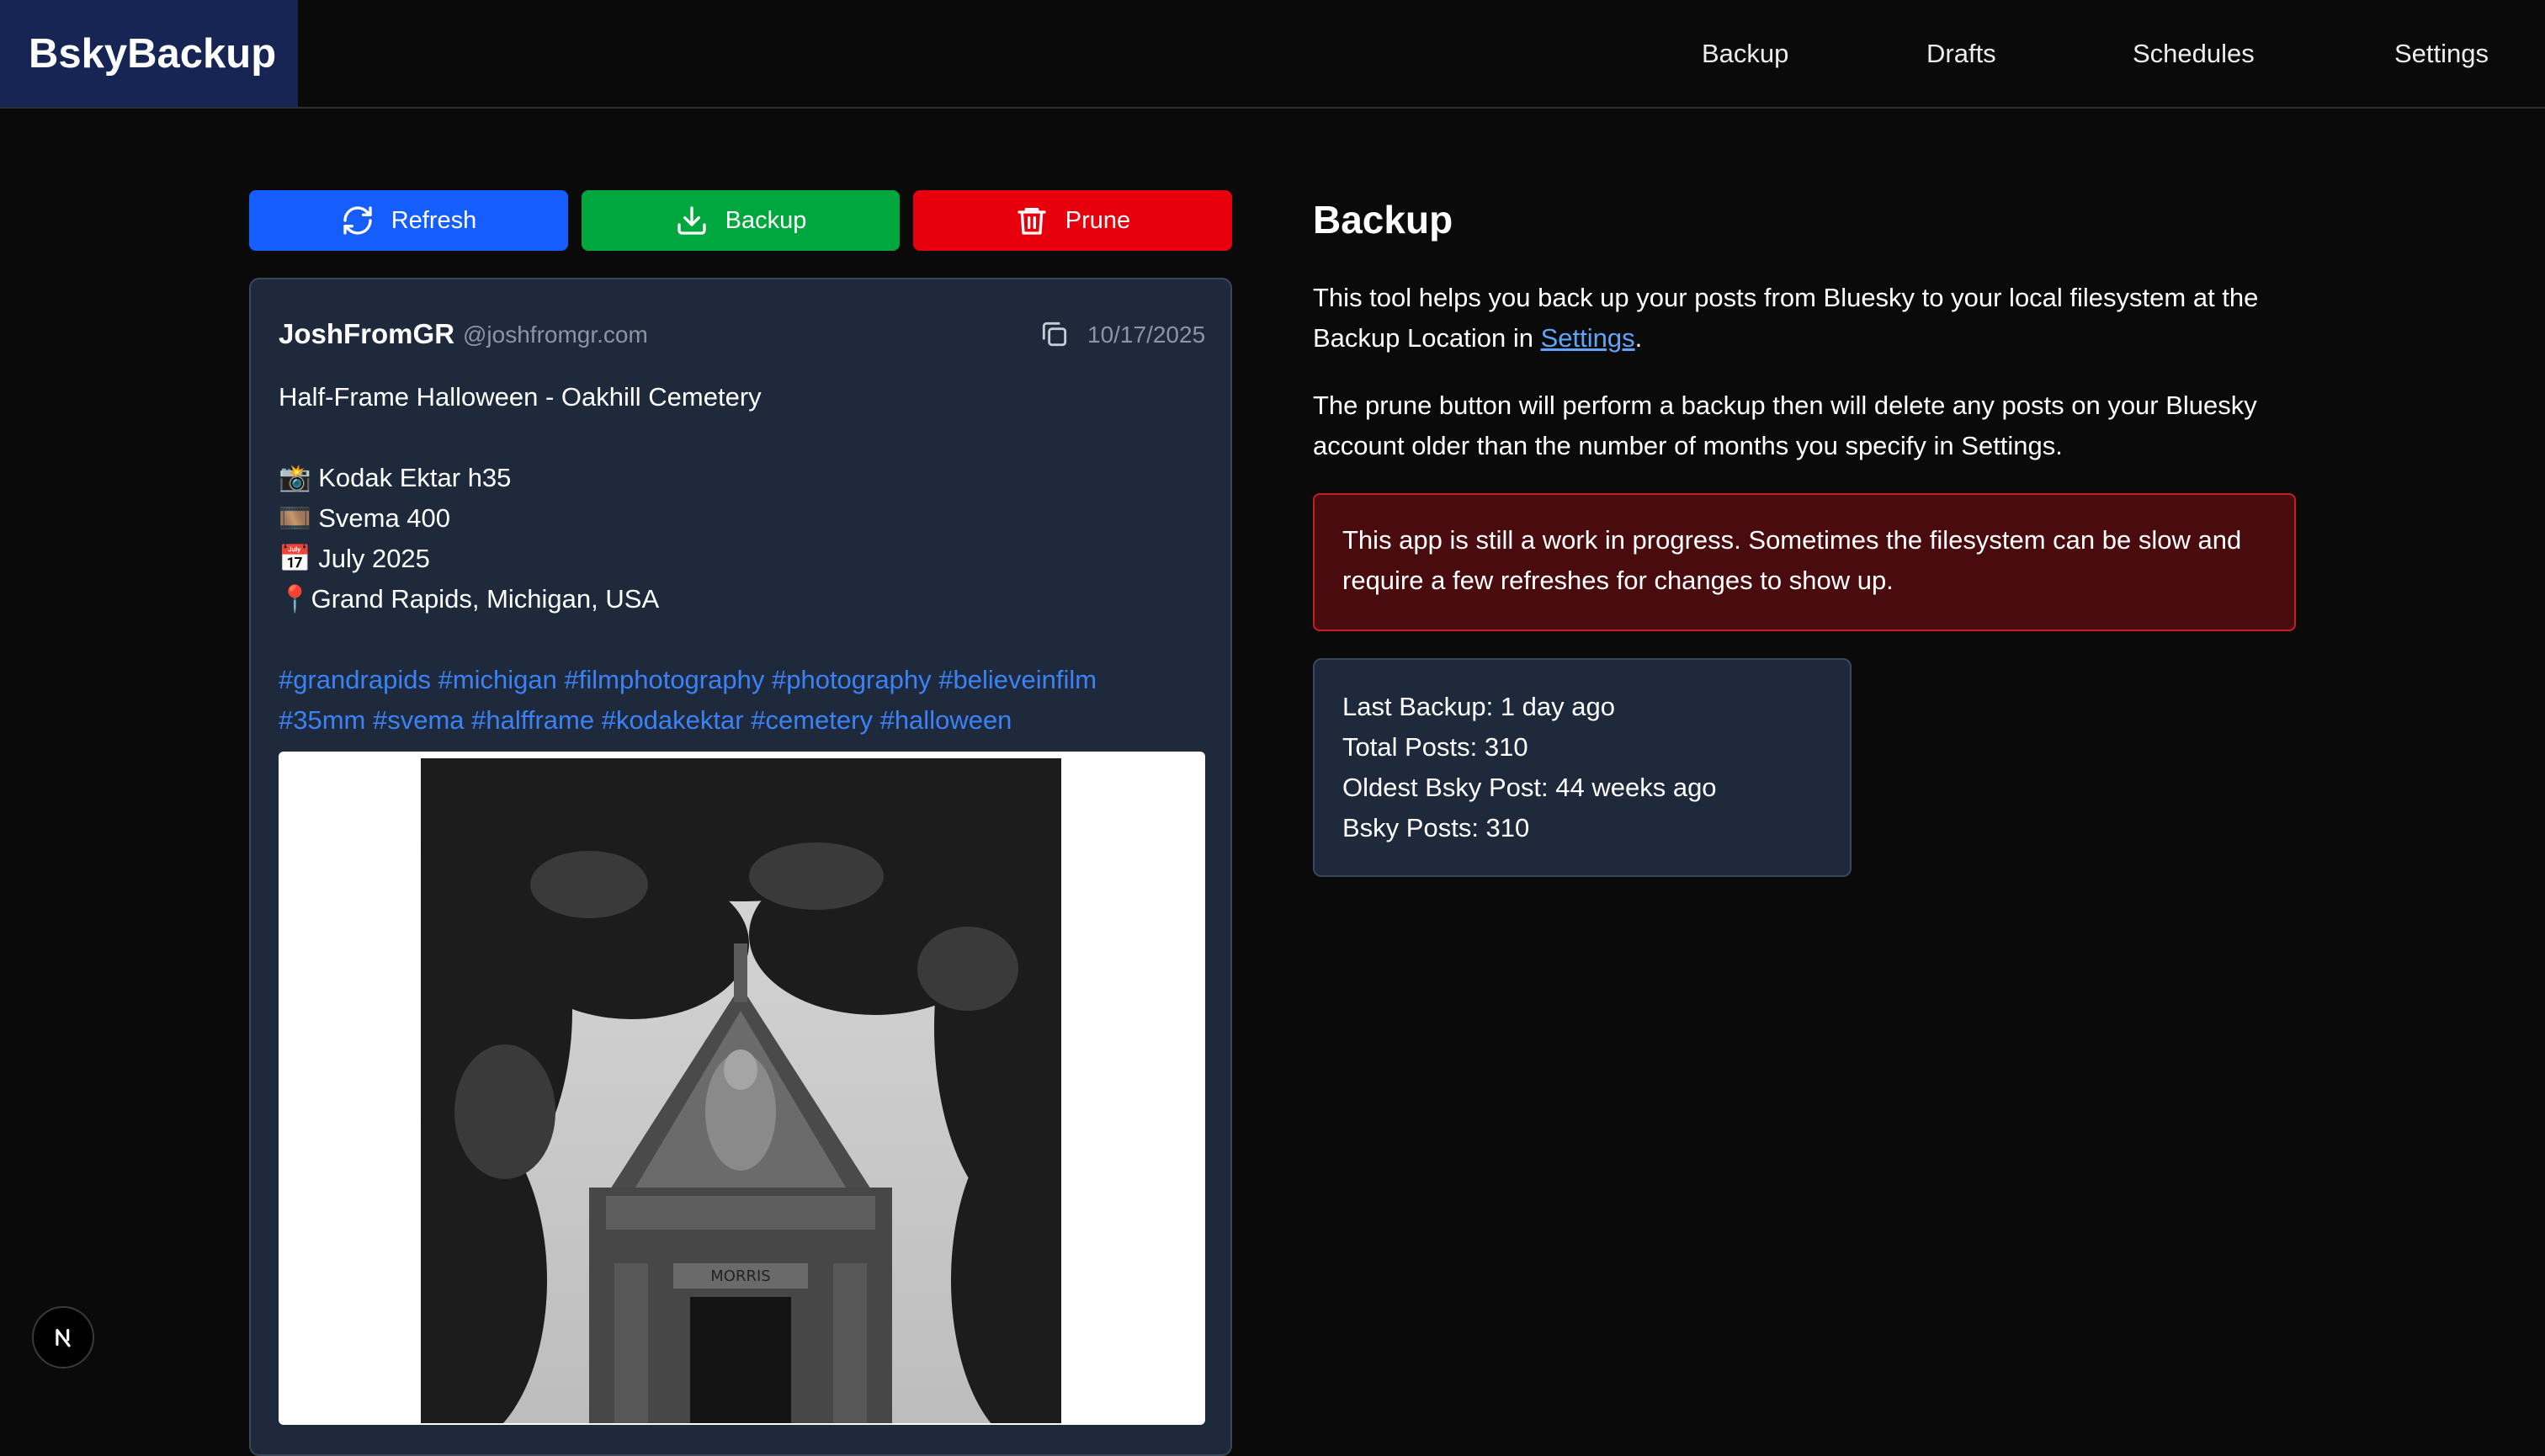 This screenshot has height=1456, width=2545. I want to click on brand-logo: BskyBackup, so click(149, 53).